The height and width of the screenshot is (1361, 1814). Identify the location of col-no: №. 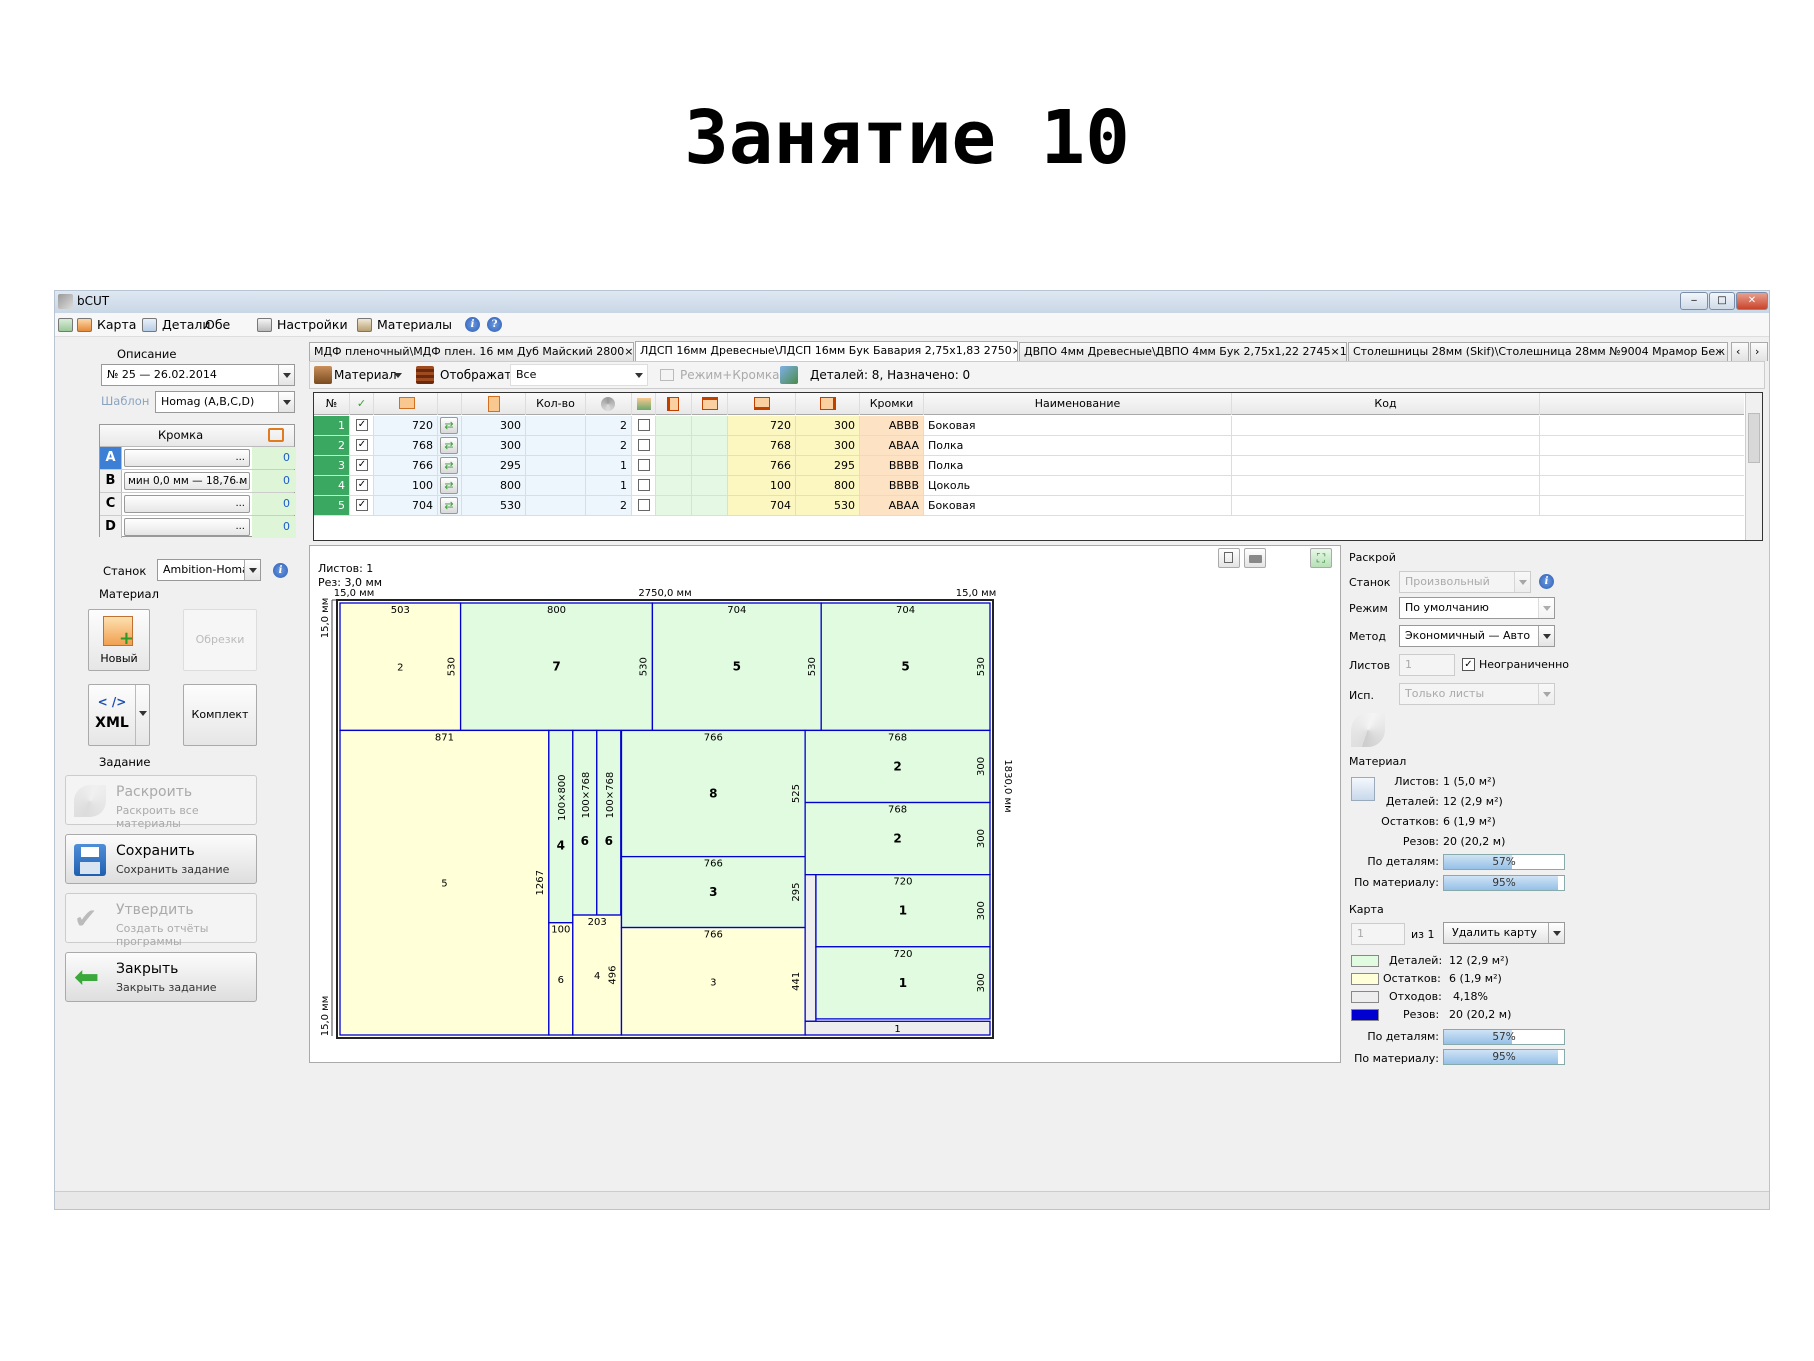
(332, 404).